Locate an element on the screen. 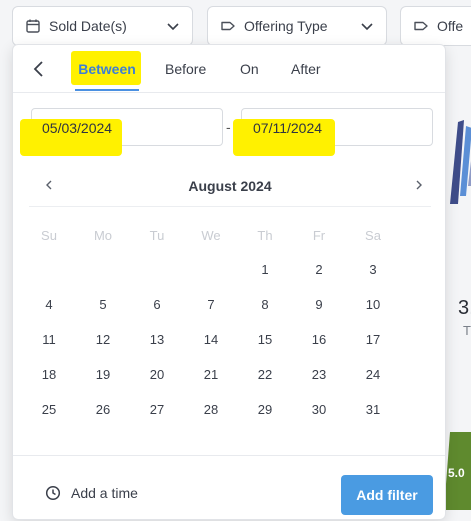  offering-type-label: Offering Type is located at coordinates (286, 26).